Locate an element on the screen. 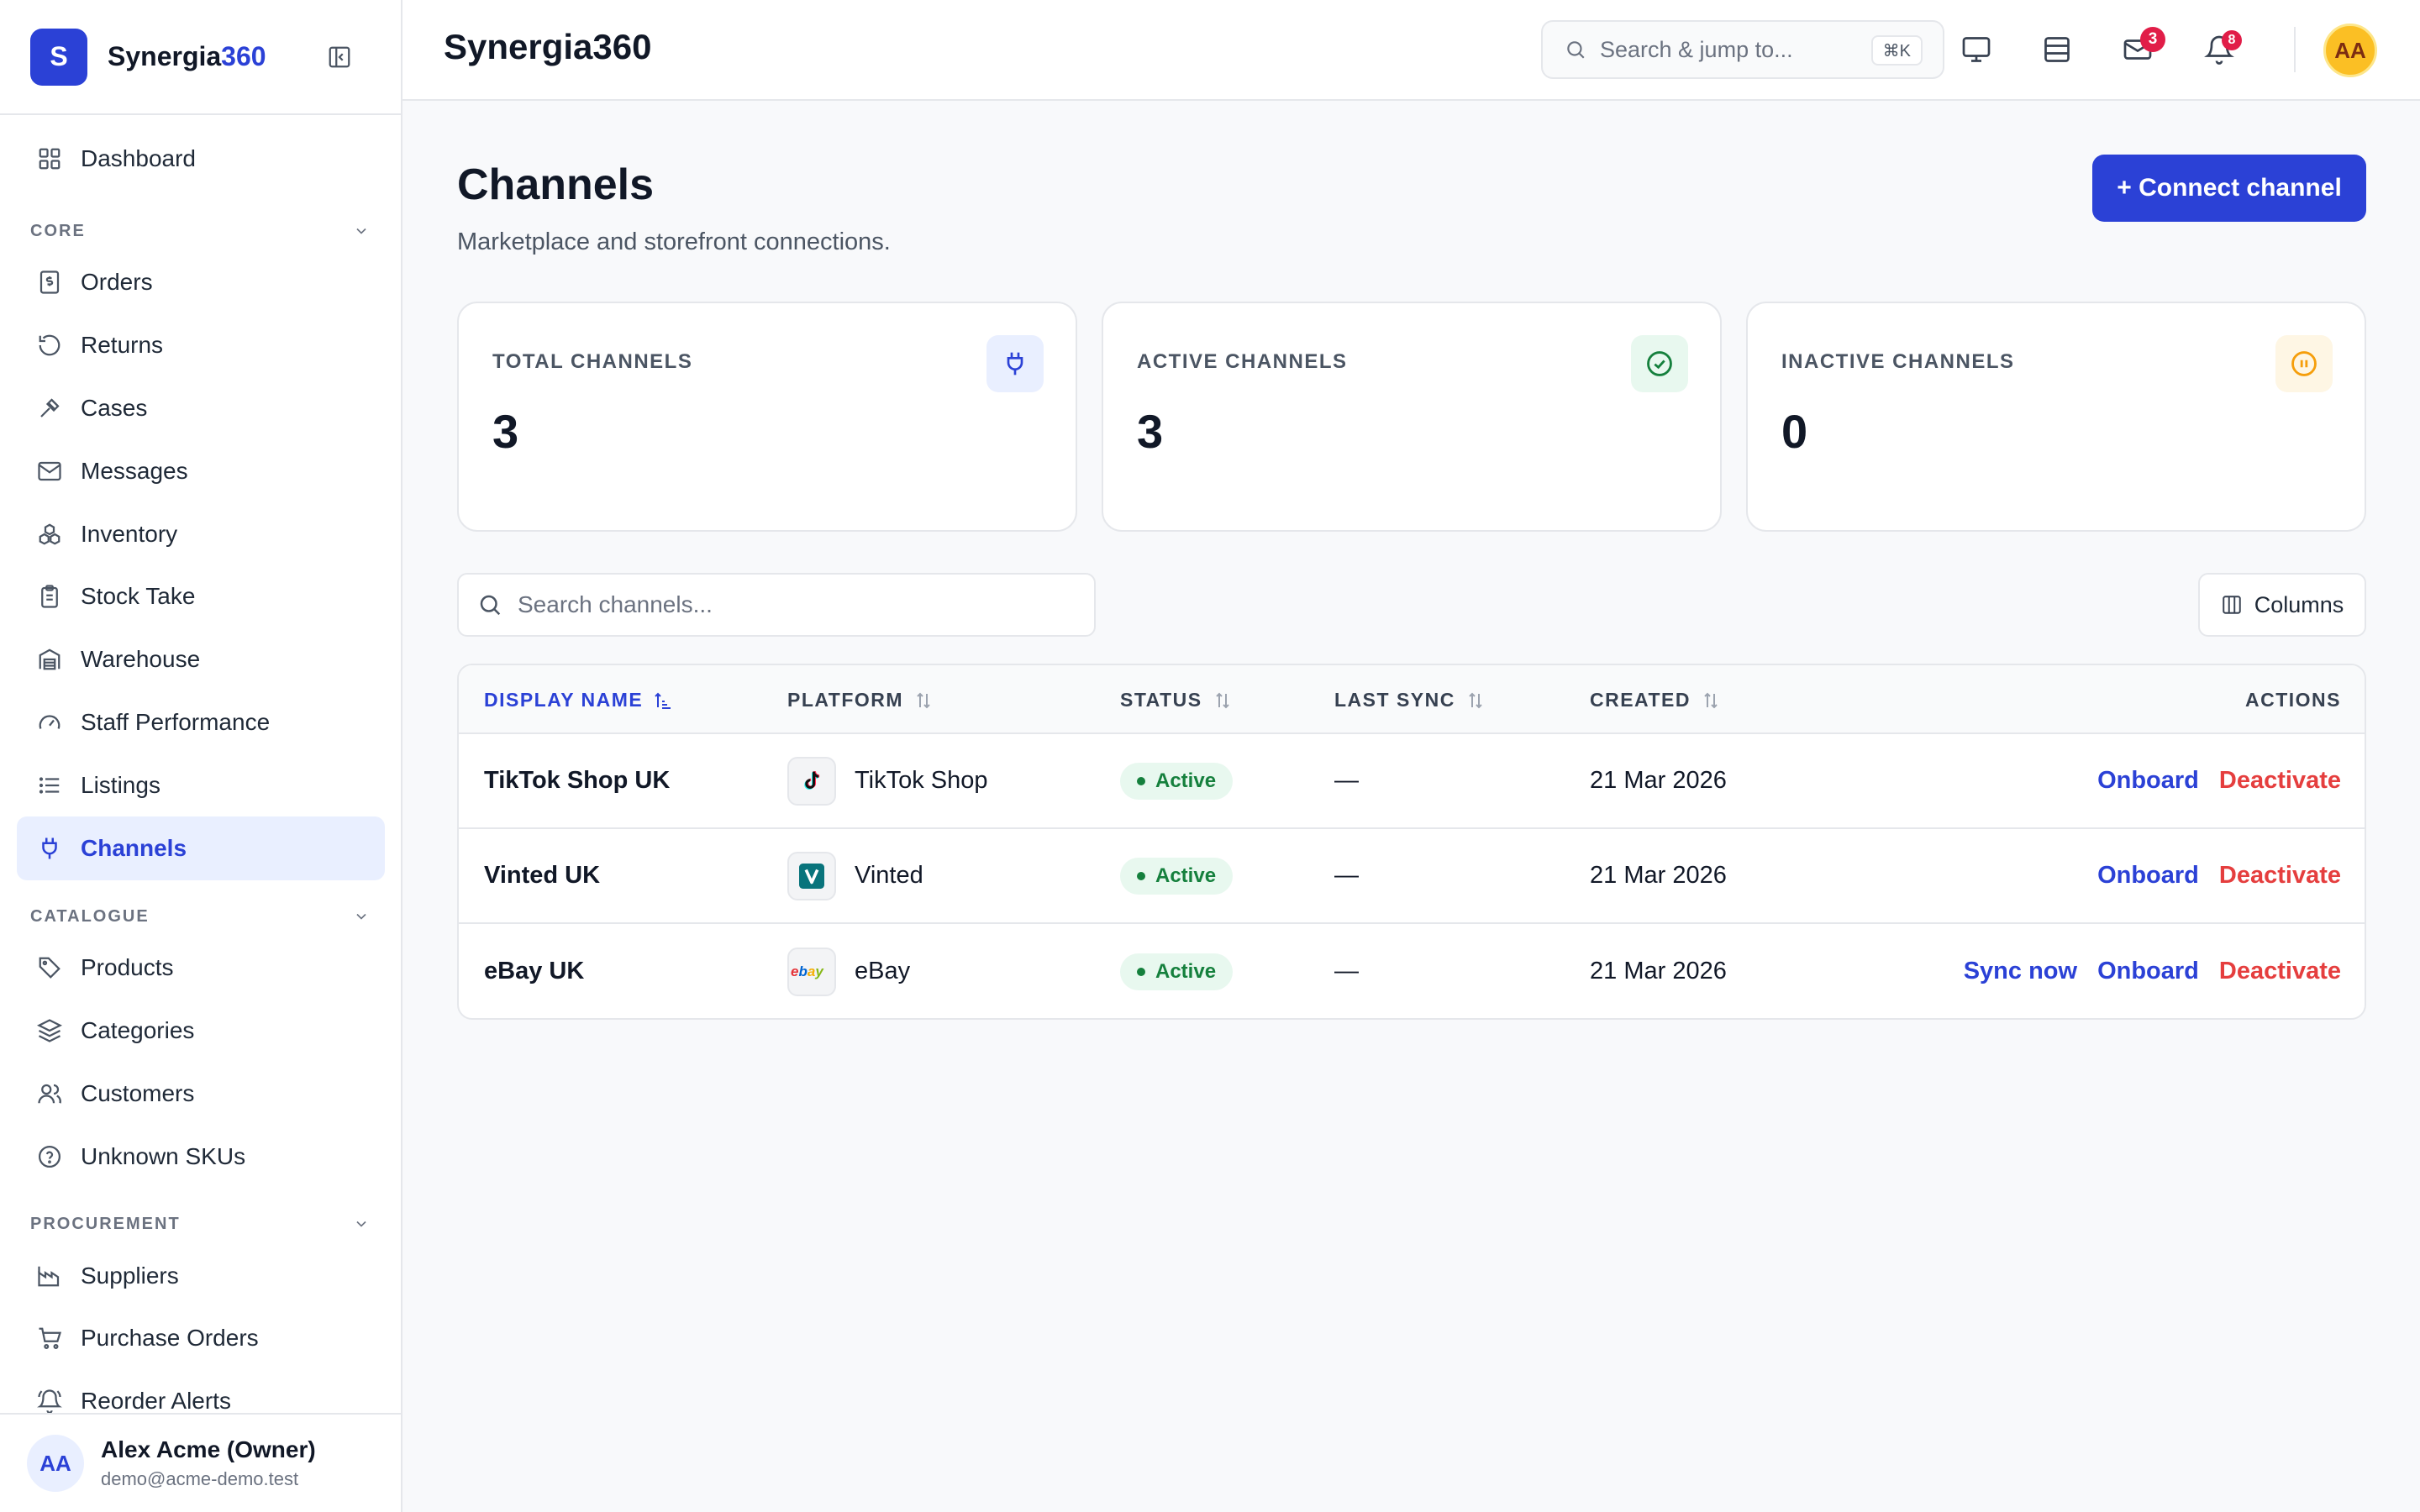  sidebar-item-products: Products is located at coordinates (201, 968).